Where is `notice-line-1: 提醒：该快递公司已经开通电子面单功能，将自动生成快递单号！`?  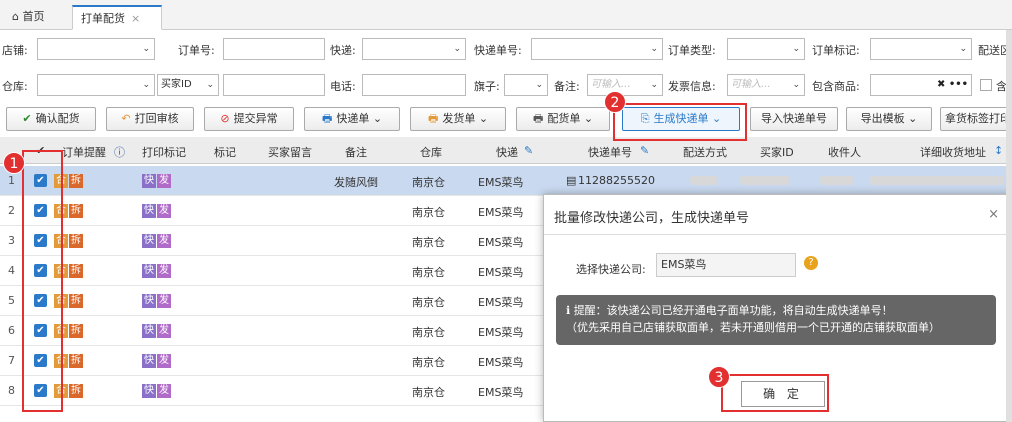 notice-line-1: 提醒：该快递公司已经开通电子面单功能，将自动生成快递单号！ is located at coordinates (733, 310).